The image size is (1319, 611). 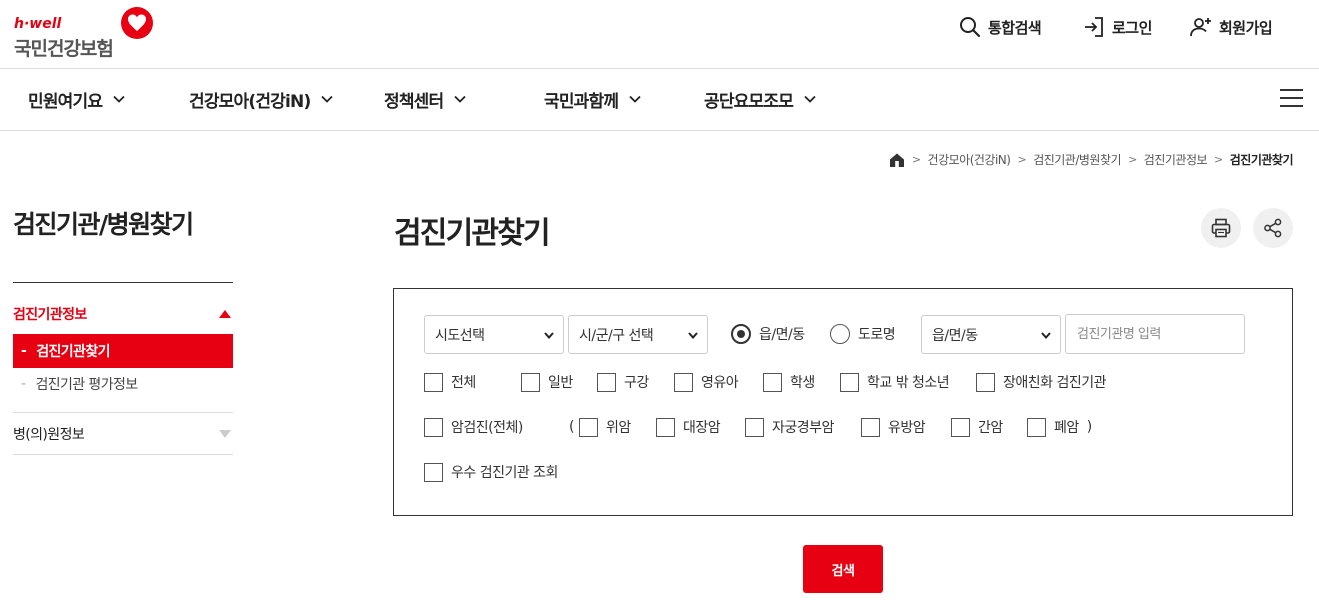 I want to click on search-submit-button: 검색, so click(x=843, y=569).